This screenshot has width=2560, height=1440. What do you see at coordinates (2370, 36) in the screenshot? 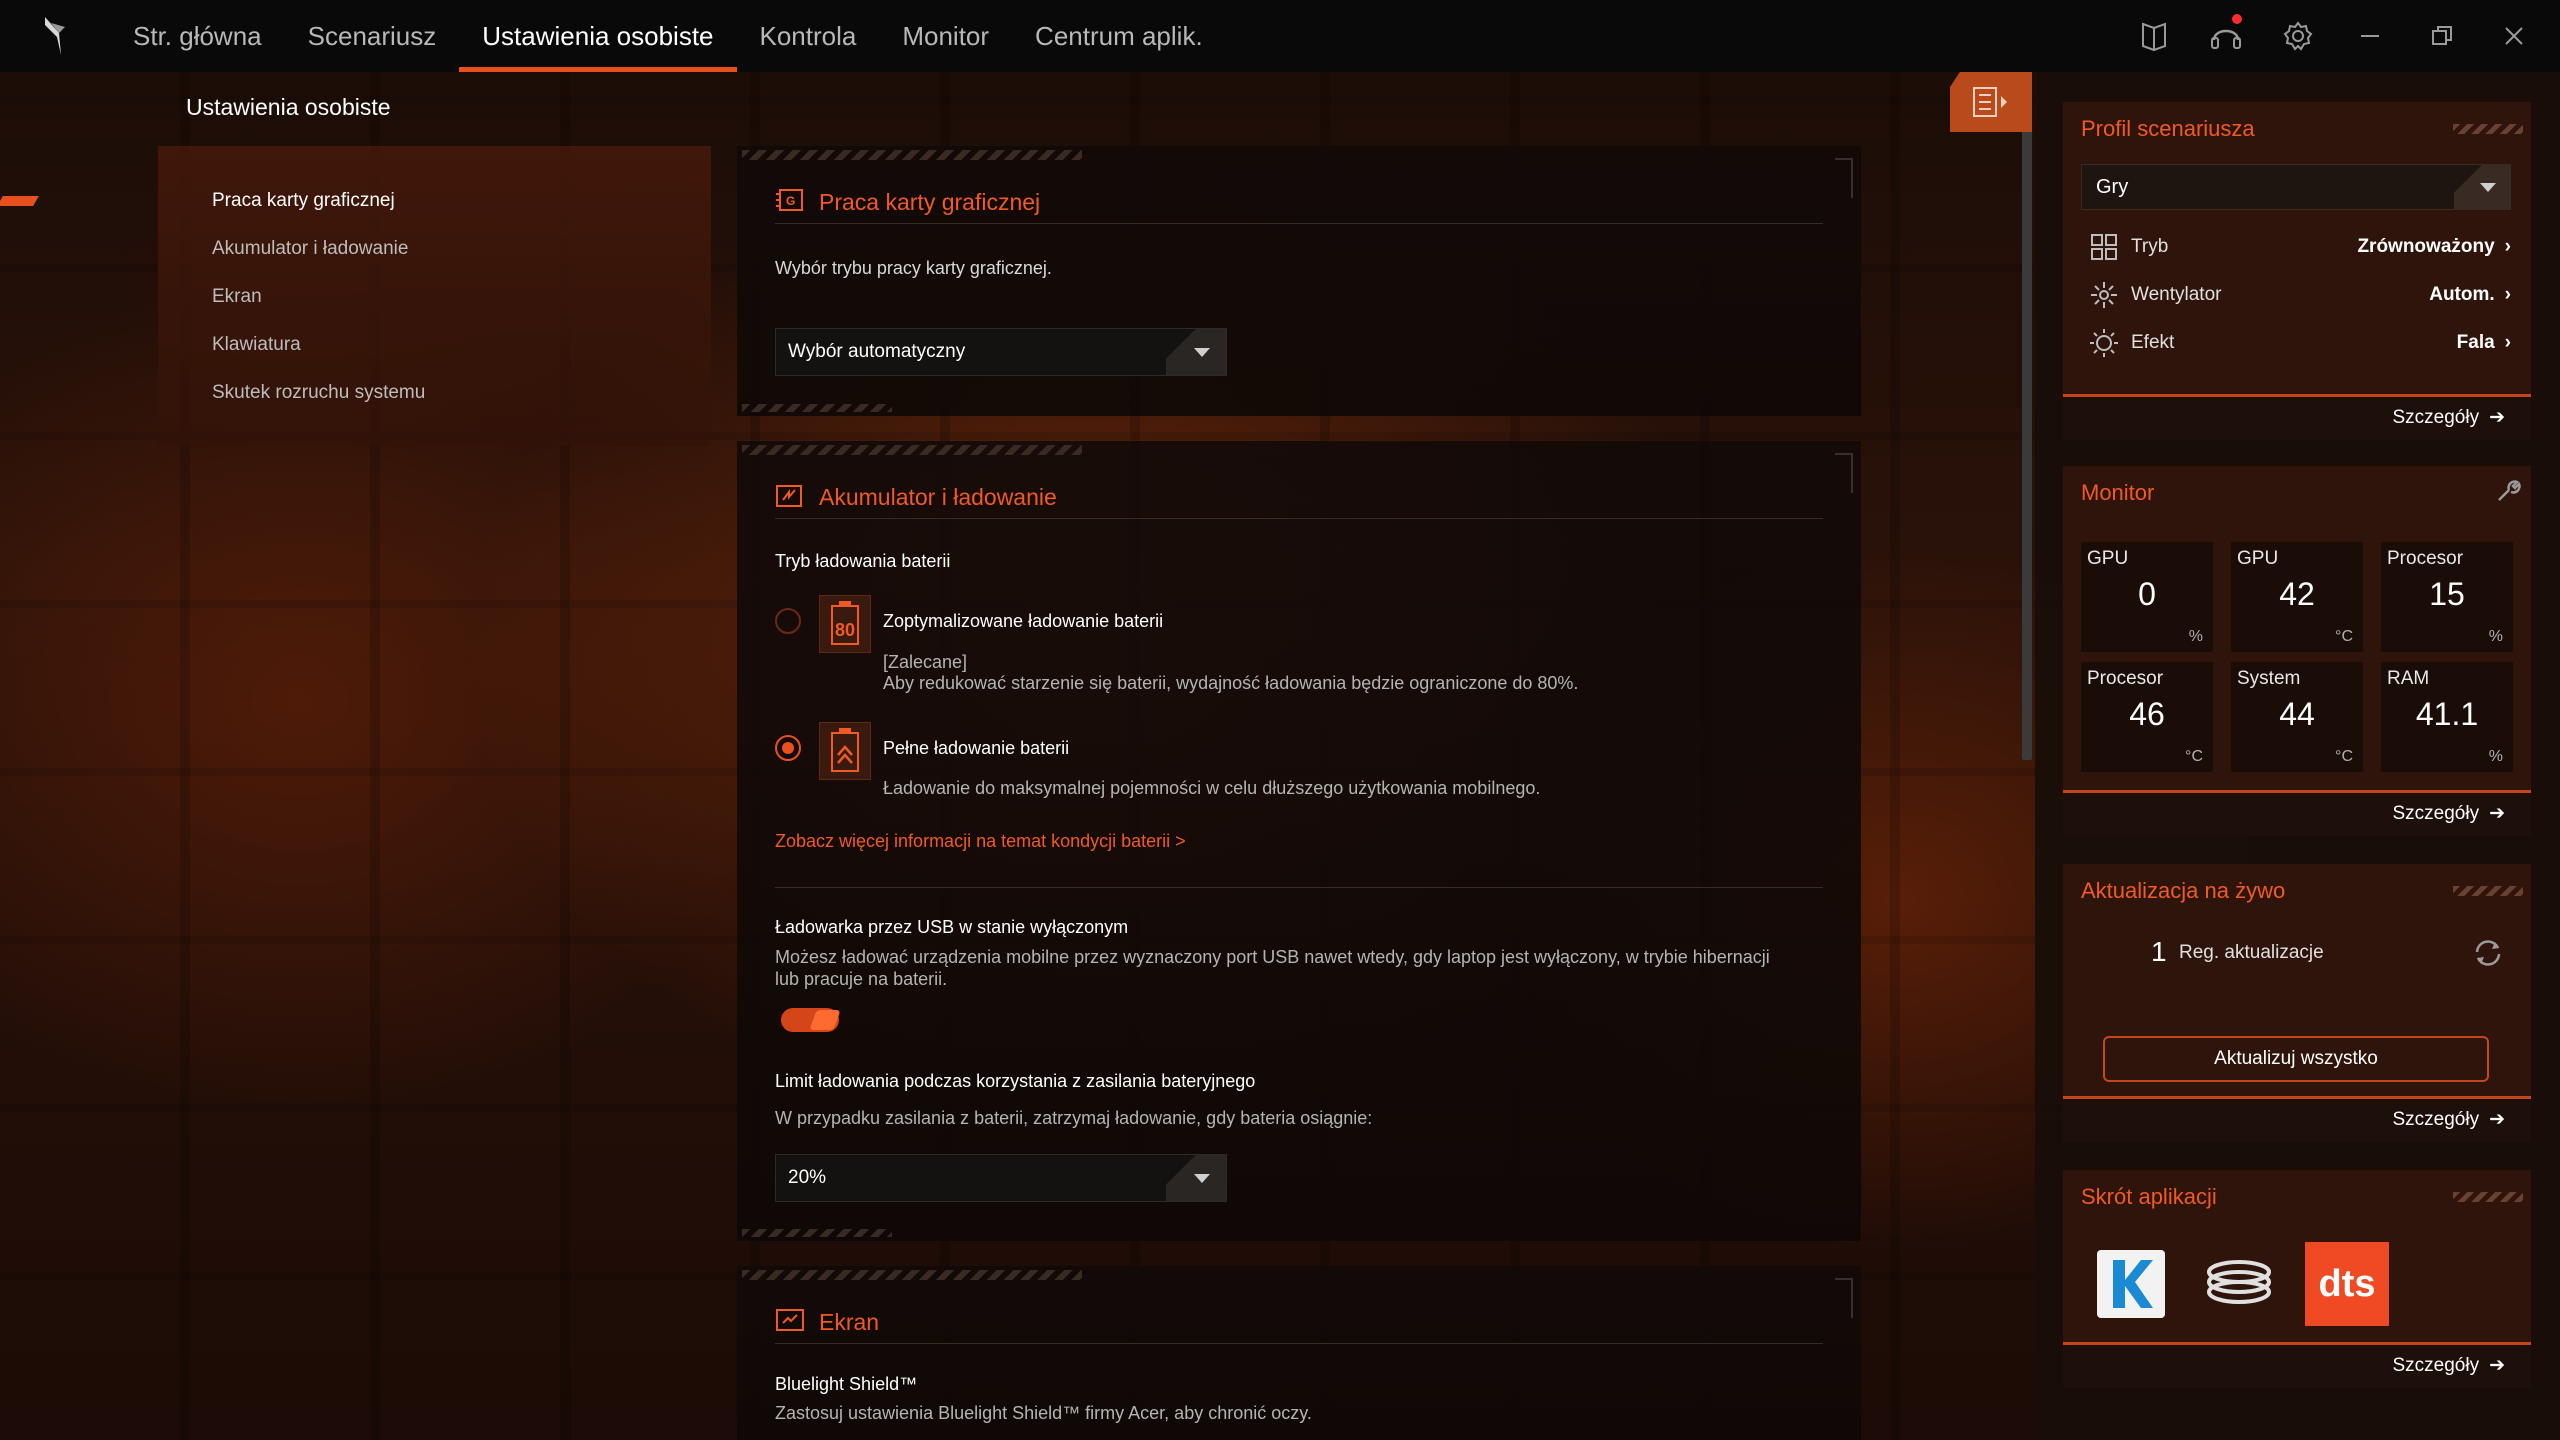
I see `minimize-icon` at bounding box center [2370, 36].